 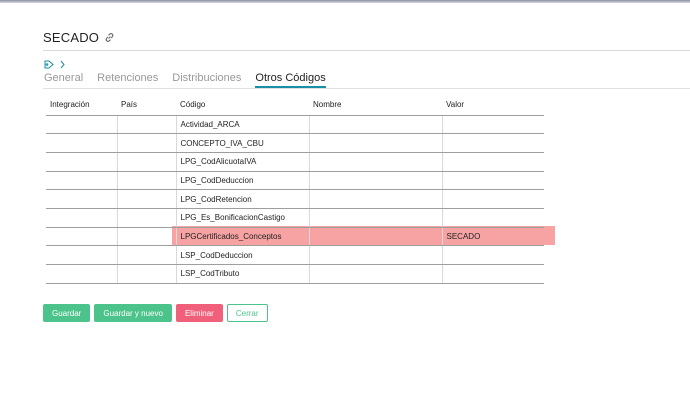 I want to click on table-row: Actividad_ARCA, so click(x=295, y=125).